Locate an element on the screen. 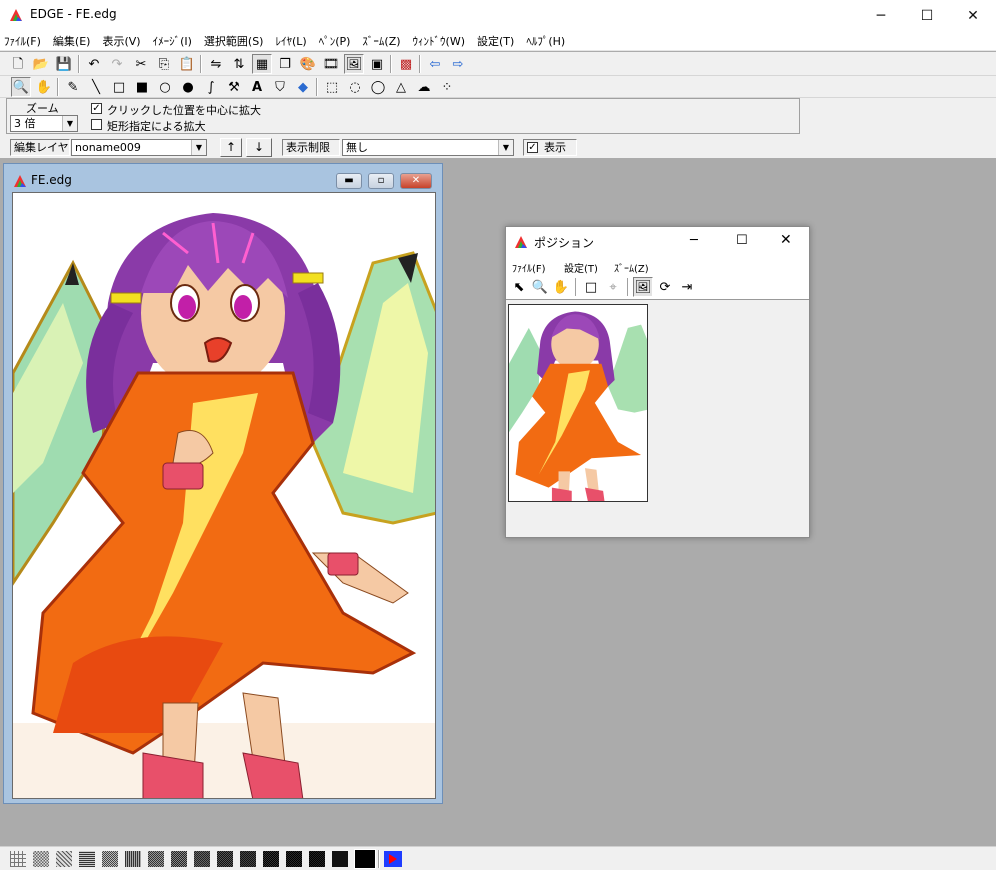 This screenshot has height=870, width=996. zoom-select: 3 倍 ▼ is located at coordinates (44, 123).